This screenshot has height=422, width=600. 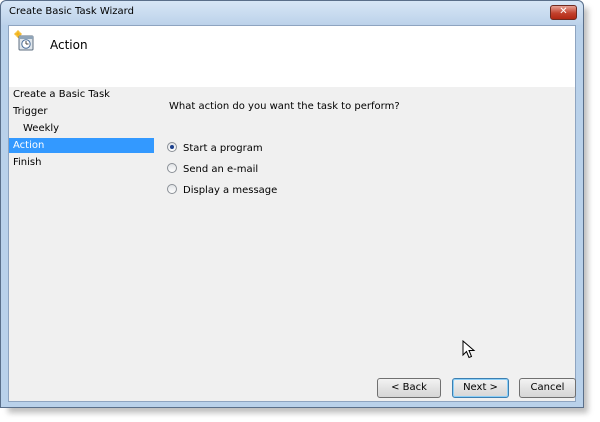 I want to click on close-icon: ✕, so click(x=563, y=11).